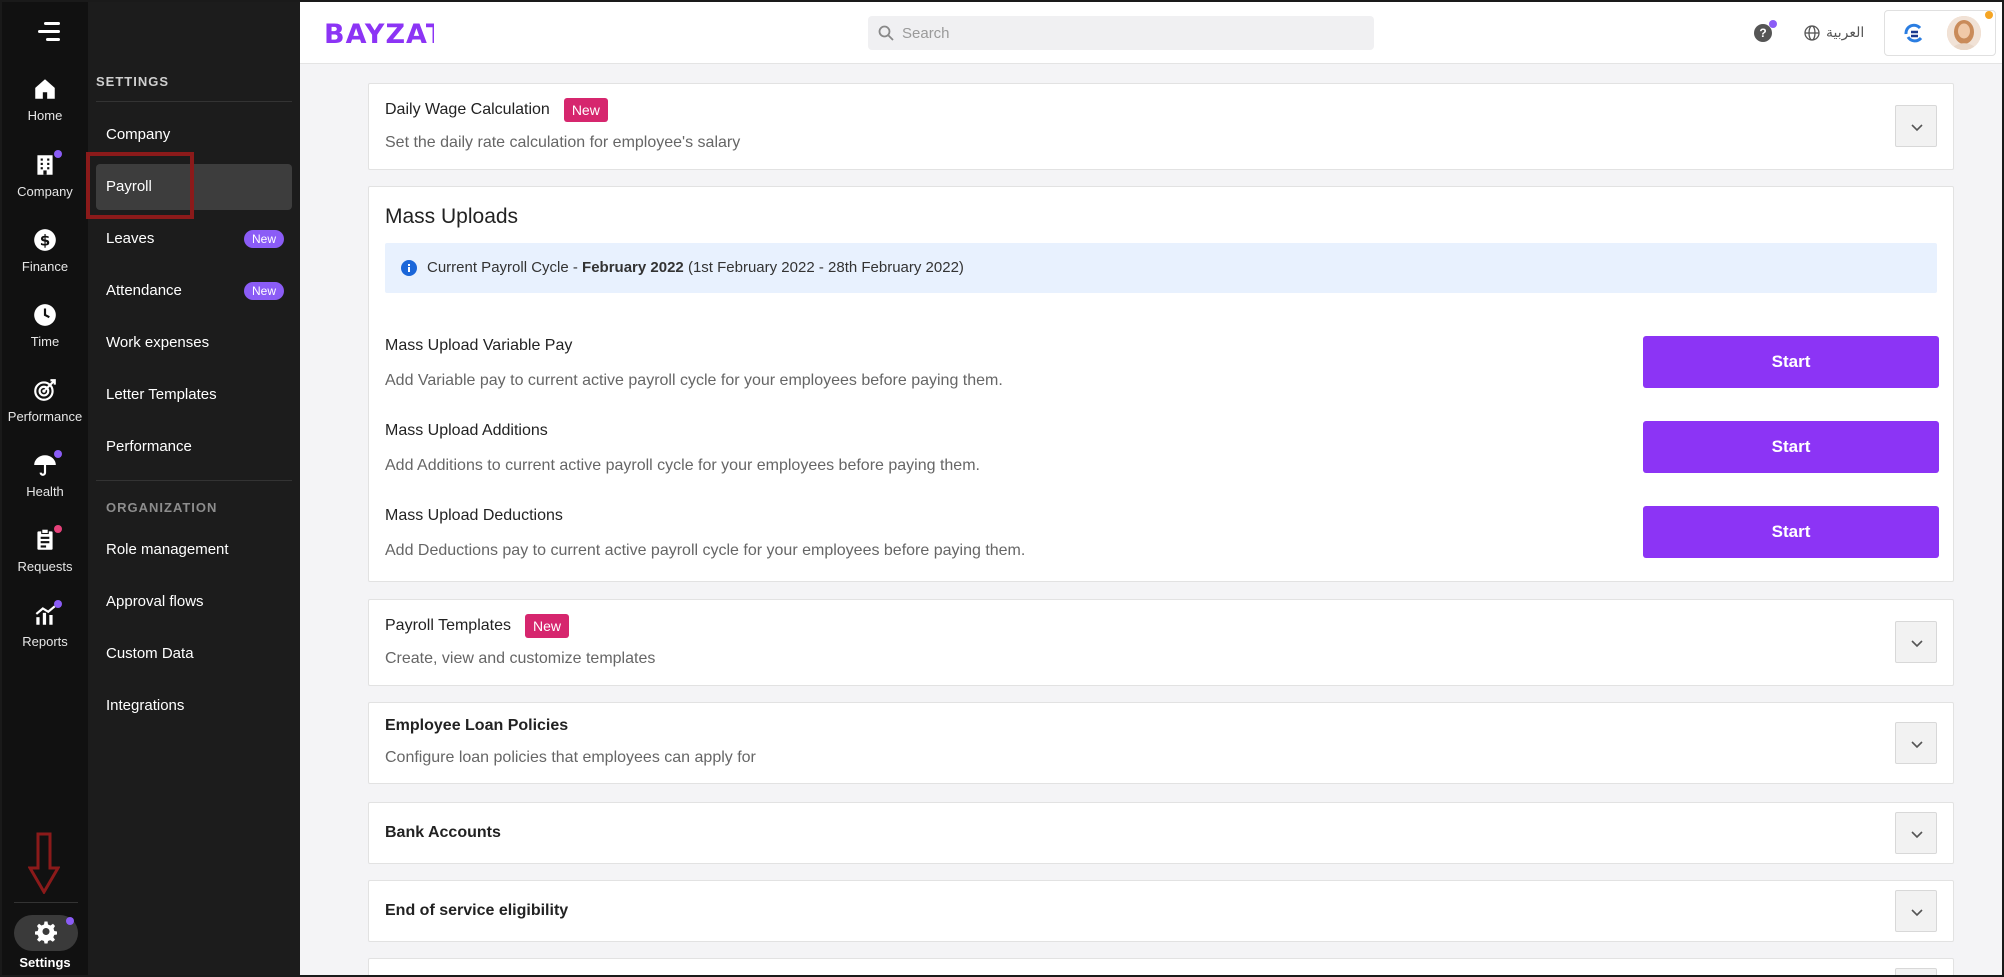 The height and width of the screenshot is (977, 2004). What do you see at coordinates (45, 35) in the screenshot?
I see `hamburger-menu-icon` at bounding box center [45, 35].